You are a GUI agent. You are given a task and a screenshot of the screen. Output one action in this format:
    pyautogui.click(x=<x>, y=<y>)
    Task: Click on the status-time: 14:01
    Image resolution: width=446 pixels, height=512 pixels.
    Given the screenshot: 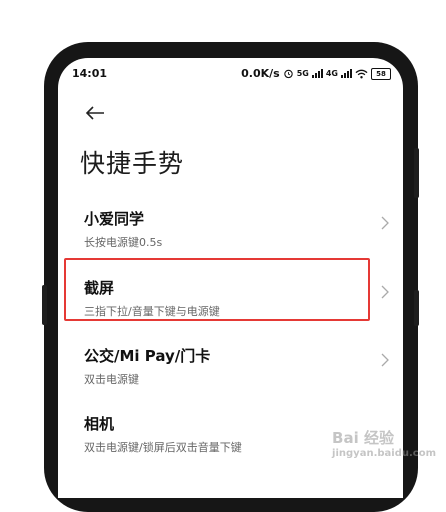 What is the action you would take?
    pyautogui.click(x=90, y=73)
    